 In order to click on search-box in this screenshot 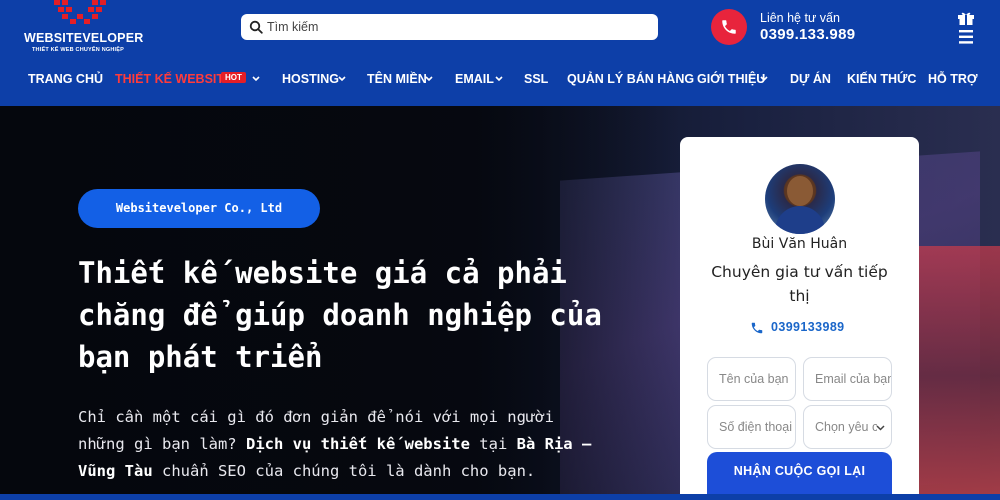, I will do `click(449, 27)`.